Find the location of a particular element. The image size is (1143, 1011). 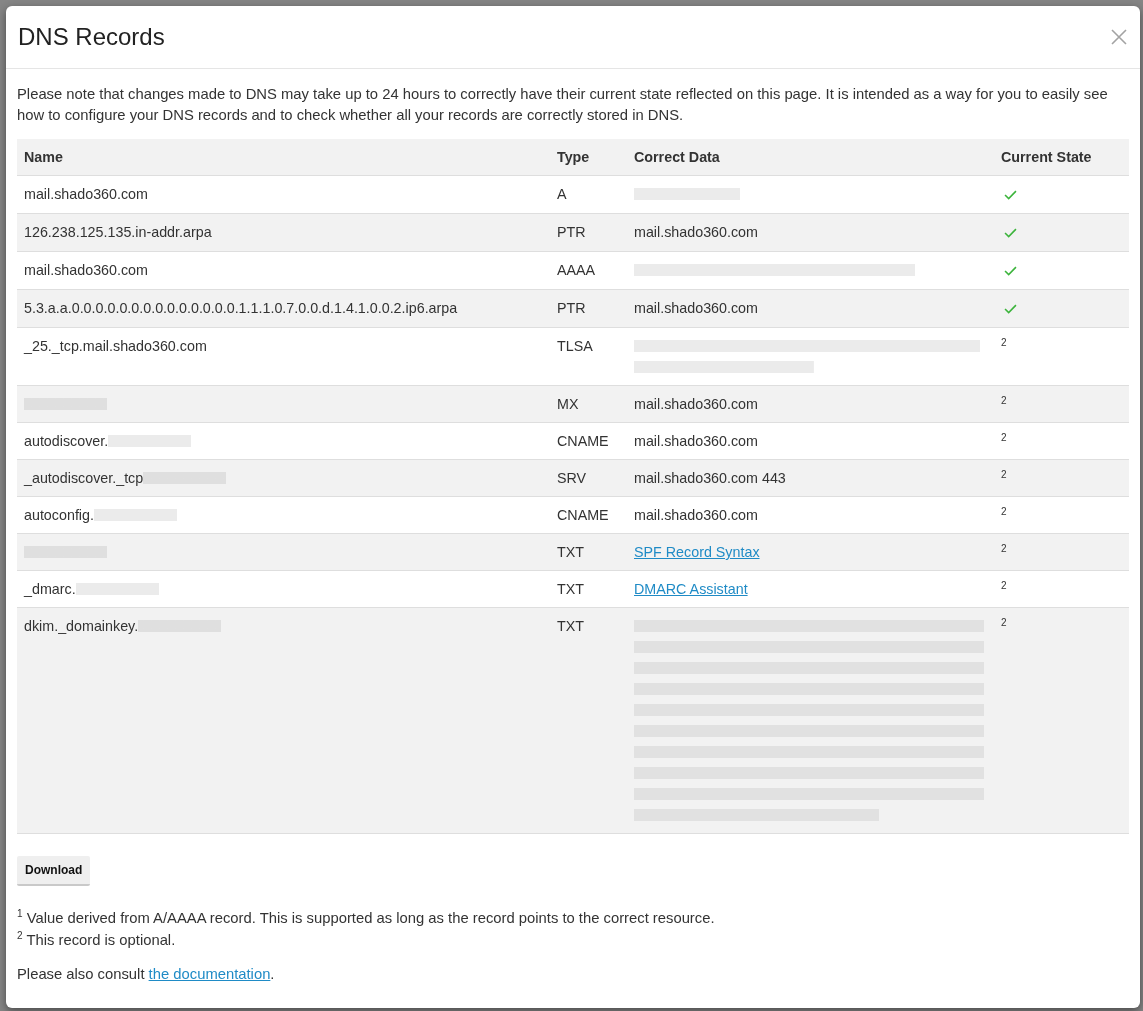

footnote-text: $^{2}$ This record is optional. is located at coordinates (97, 939).